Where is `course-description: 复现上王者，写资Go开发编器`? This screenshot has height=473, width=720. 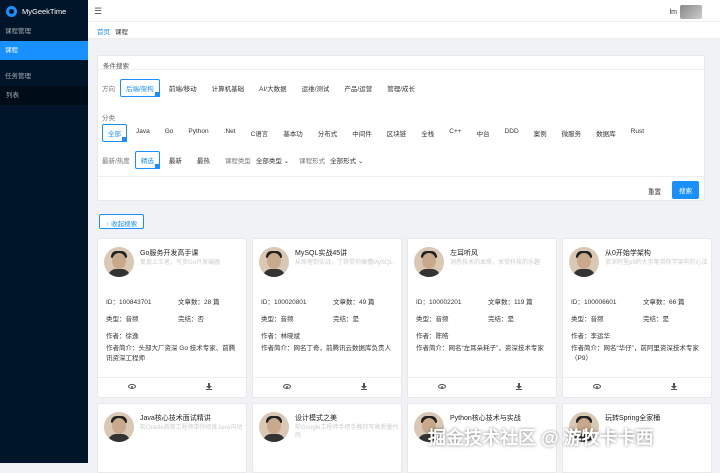 course-description: 复现上王者，写资Go开发编器 is located at coordinates (180, 263).